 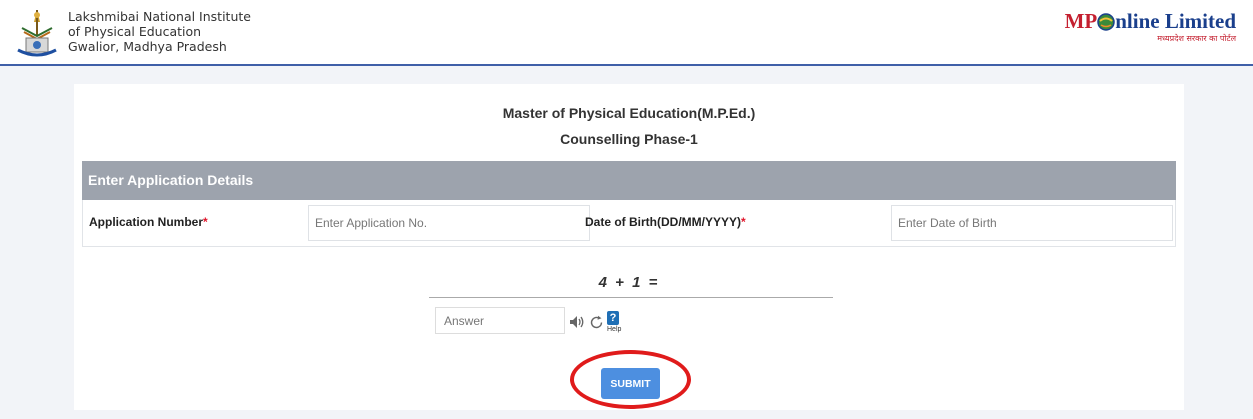 I want to click on page-subtitle: Counselling Phase-1, so click(x=629, y=139).